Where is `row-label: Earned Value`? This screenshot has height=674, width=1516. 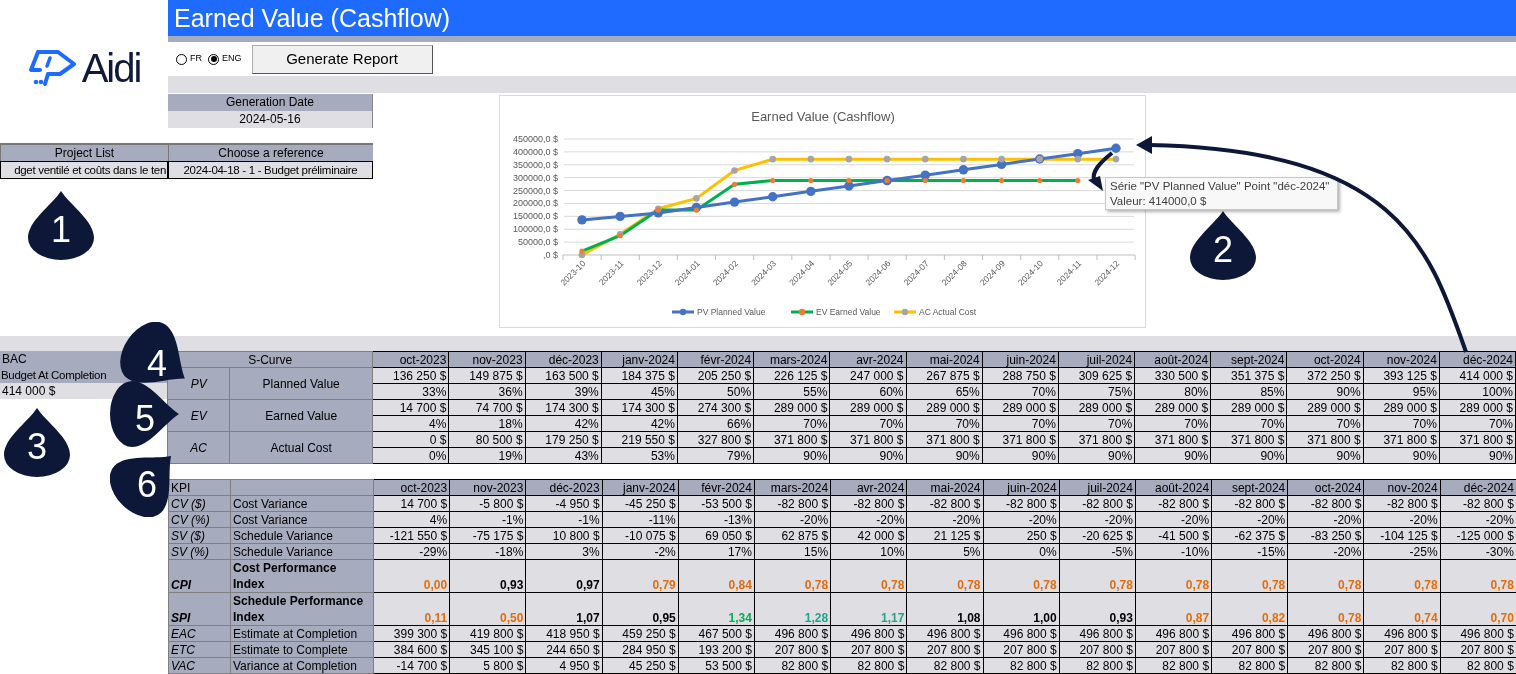 row-label: Earned Value is located at coordinates (301, 415).